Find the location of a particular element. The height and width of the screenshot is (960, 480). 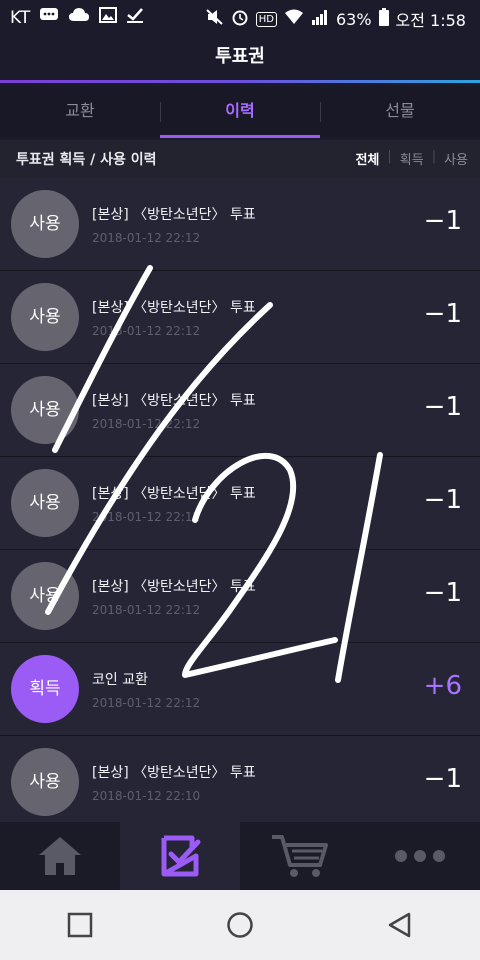

nav-vote is located at coordinates (180, 856).